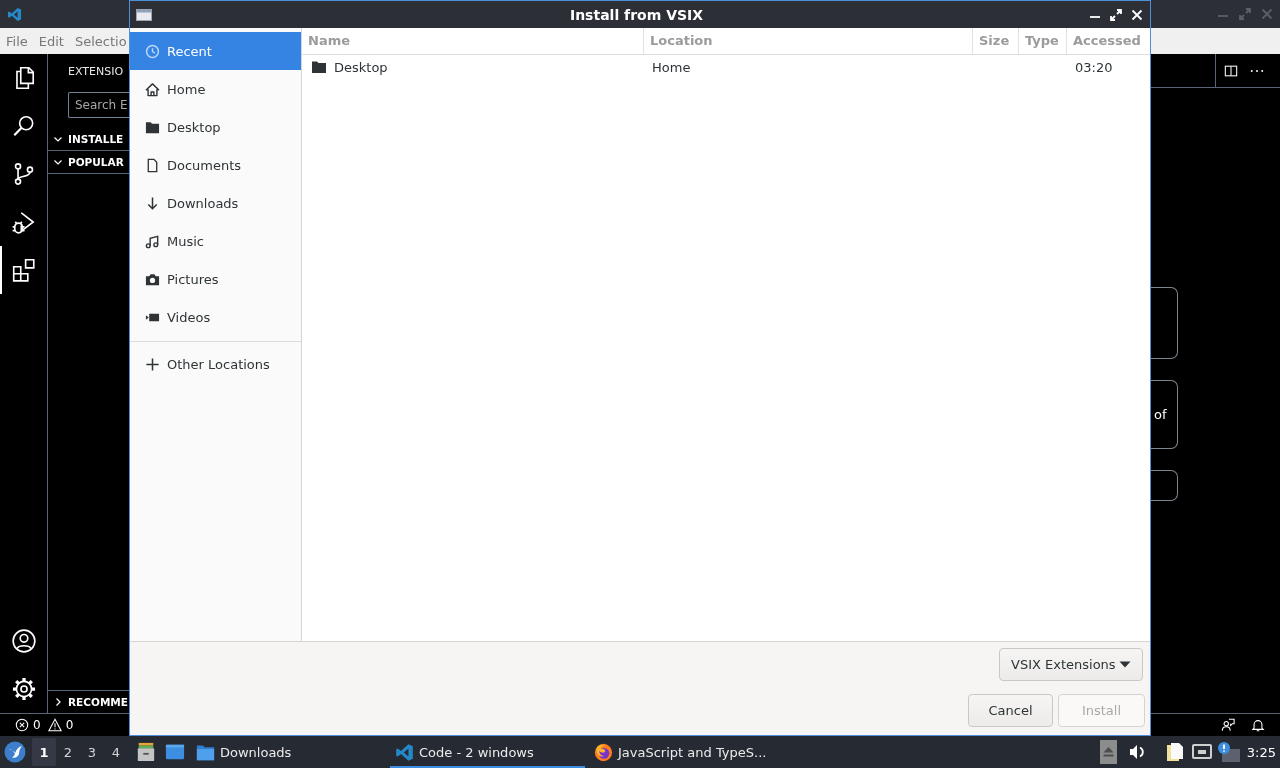 The image size is (1280, 768). Describe the element at coordinates (215, 51) in the screenshot. I see `place-item: Recent` at that location.